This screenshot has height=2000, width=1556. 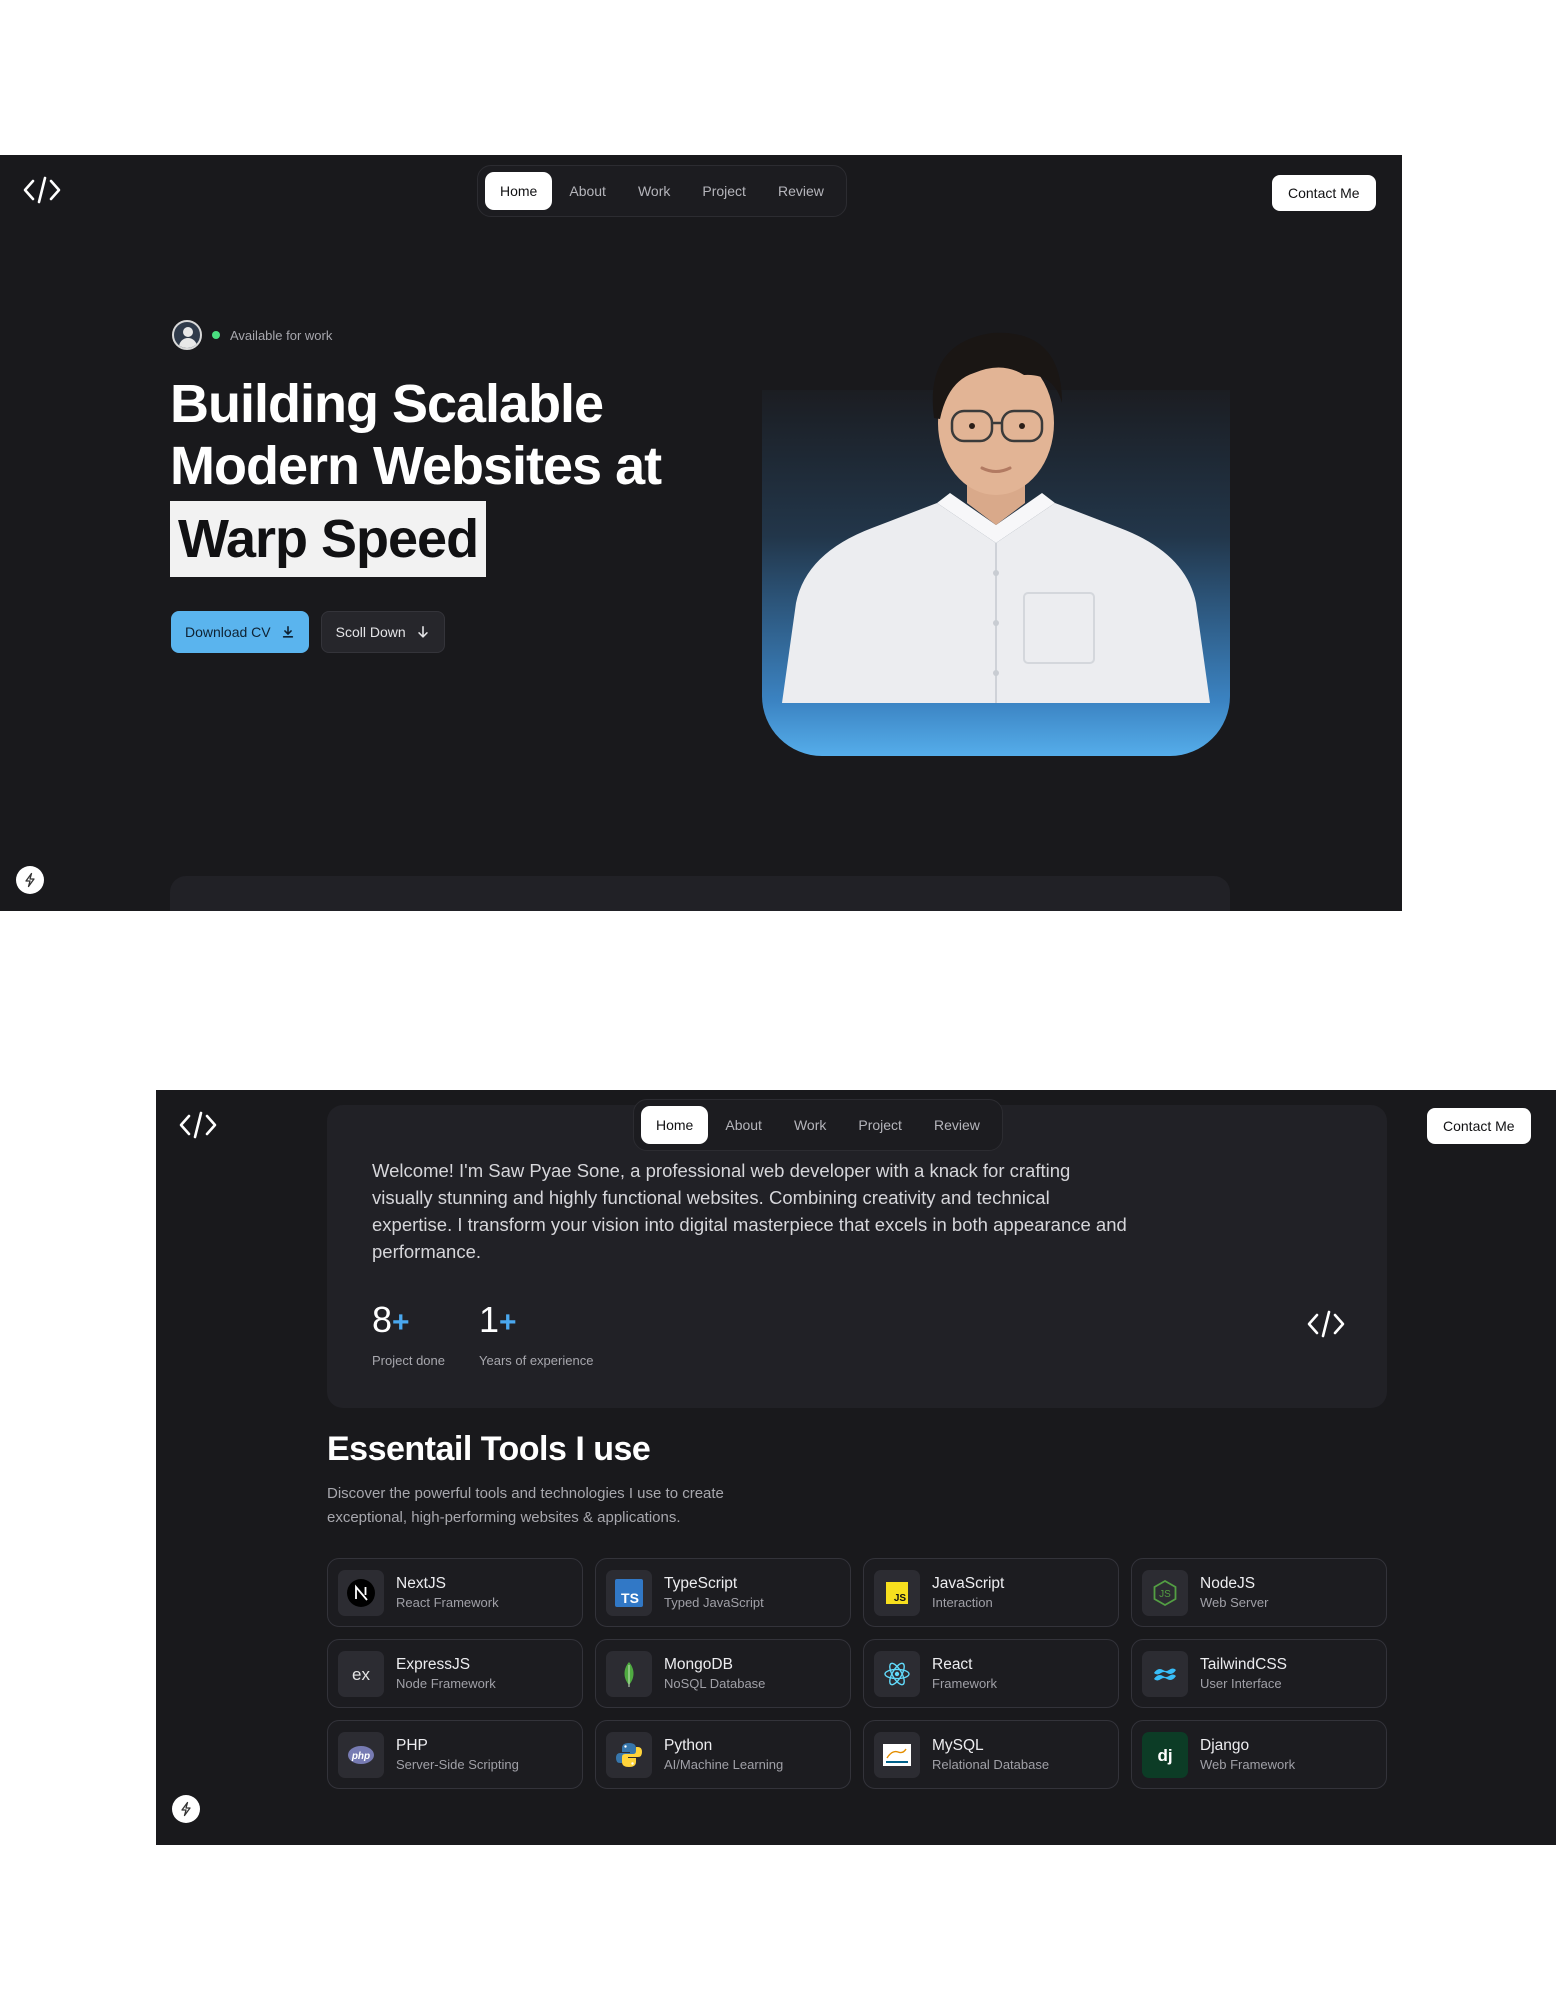 What do you see at coordinates (1228, 1583) in the screenshot?
I see `tool-name: NodeJS` at bounding box center [1228, 1583].